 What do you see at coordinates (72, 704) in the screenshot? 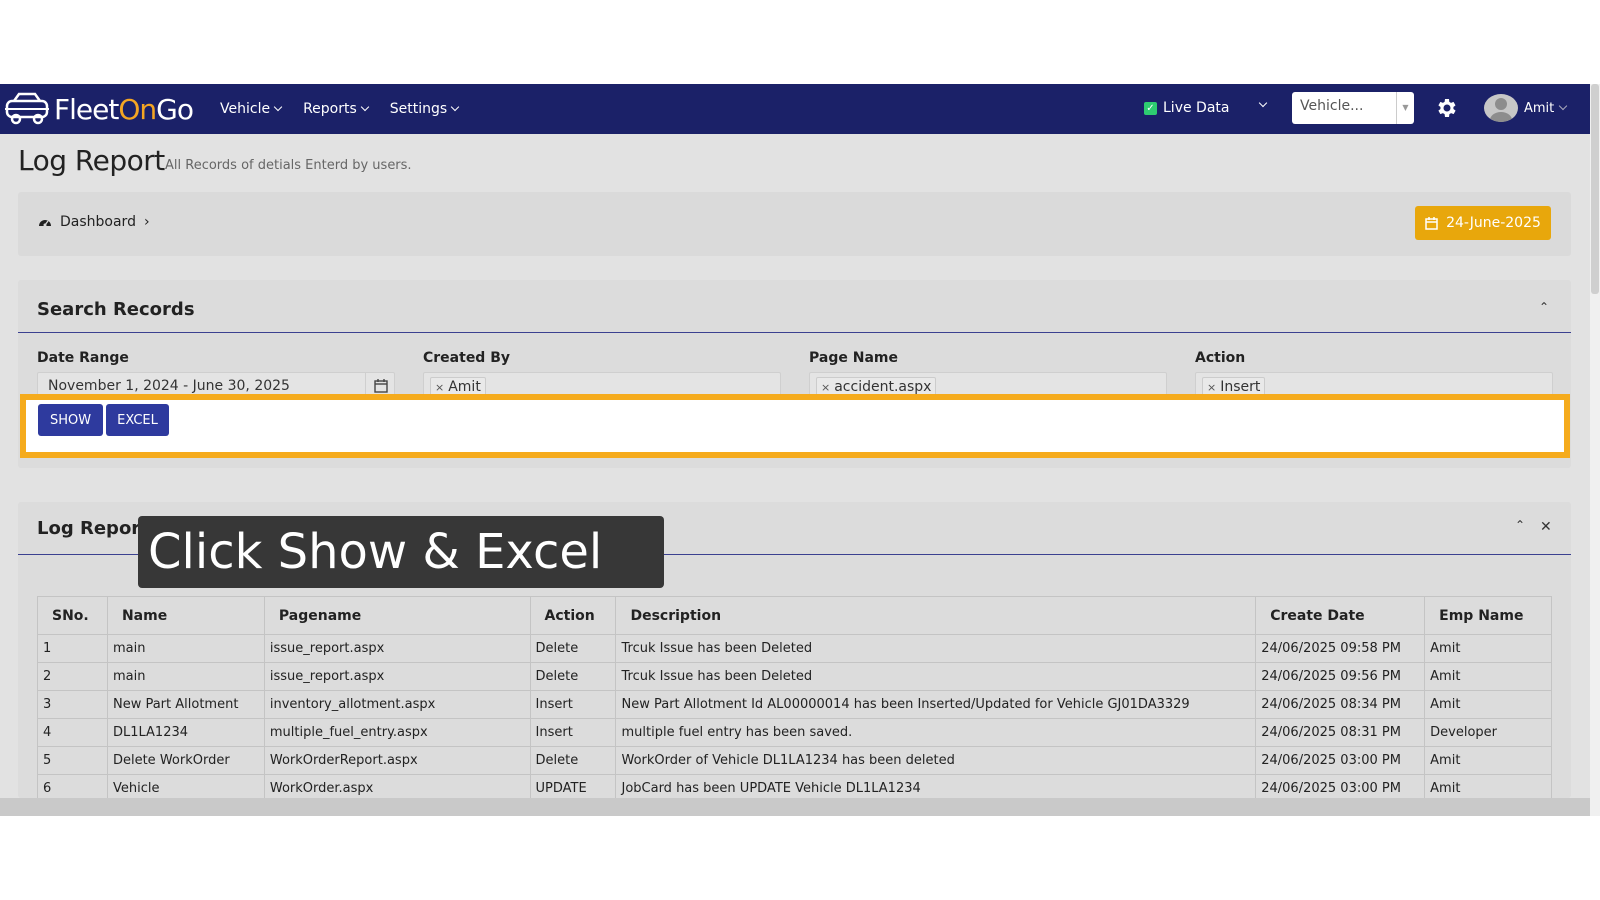
I see `cell: 3` at bounding box center [72, 704].